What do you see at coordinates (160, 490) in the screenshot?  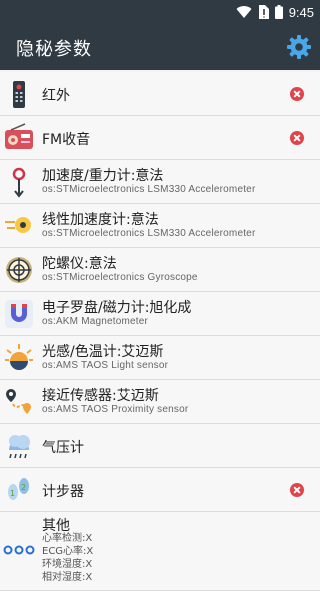 I see `list-item-pedometer: 1 2 计步器` at bounding box center [160, 490].